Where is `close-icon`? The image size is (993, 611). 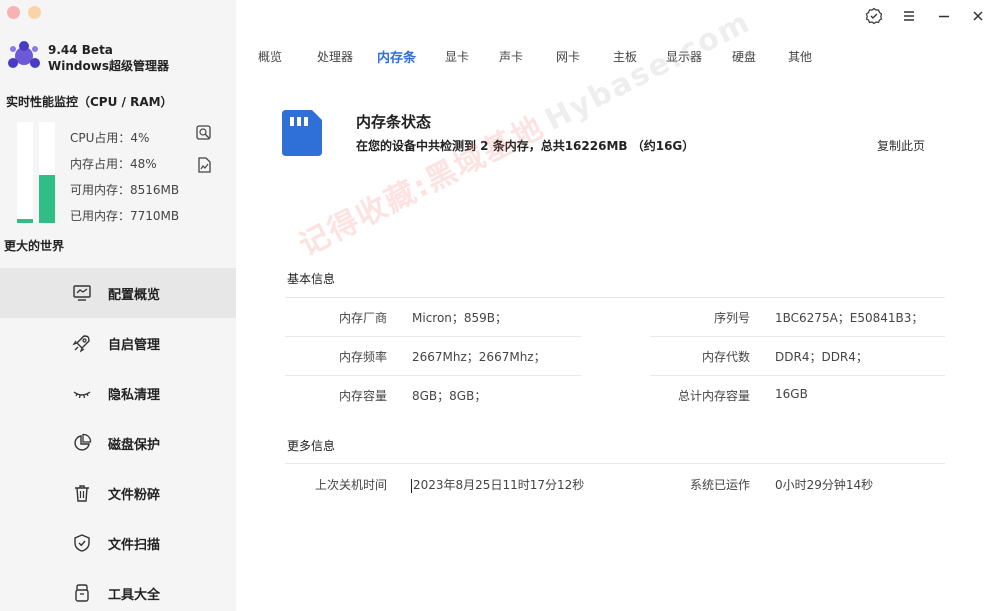 close-icon is located at coordinates (978, 16).